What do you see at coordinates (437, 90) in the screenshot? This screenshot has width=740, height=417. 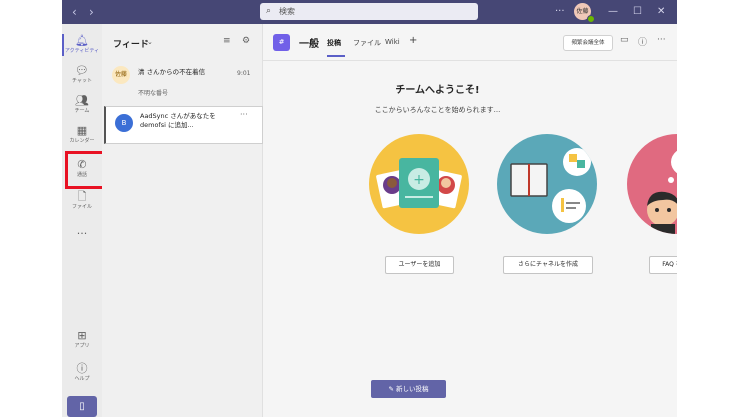 I see `welcome-title: チームへようこそ!` at bounding box center [437, 90].